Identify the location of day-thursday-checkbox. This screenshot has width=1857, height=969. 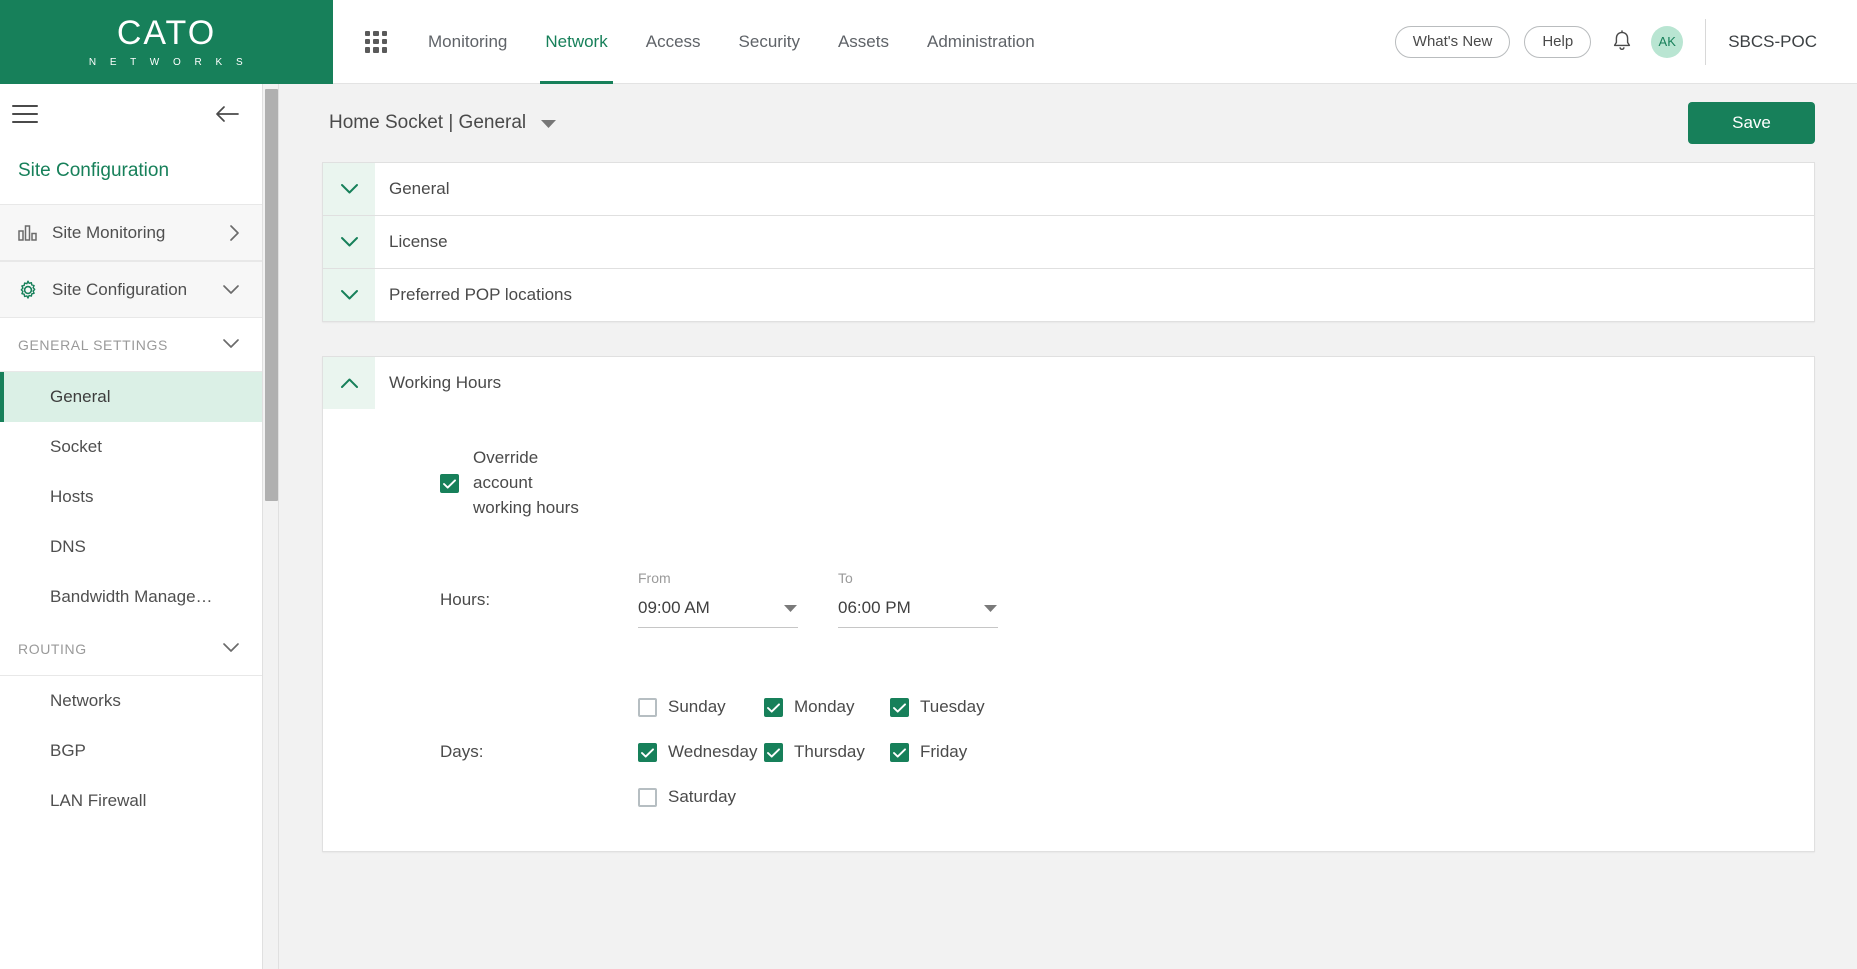
(773, 752).